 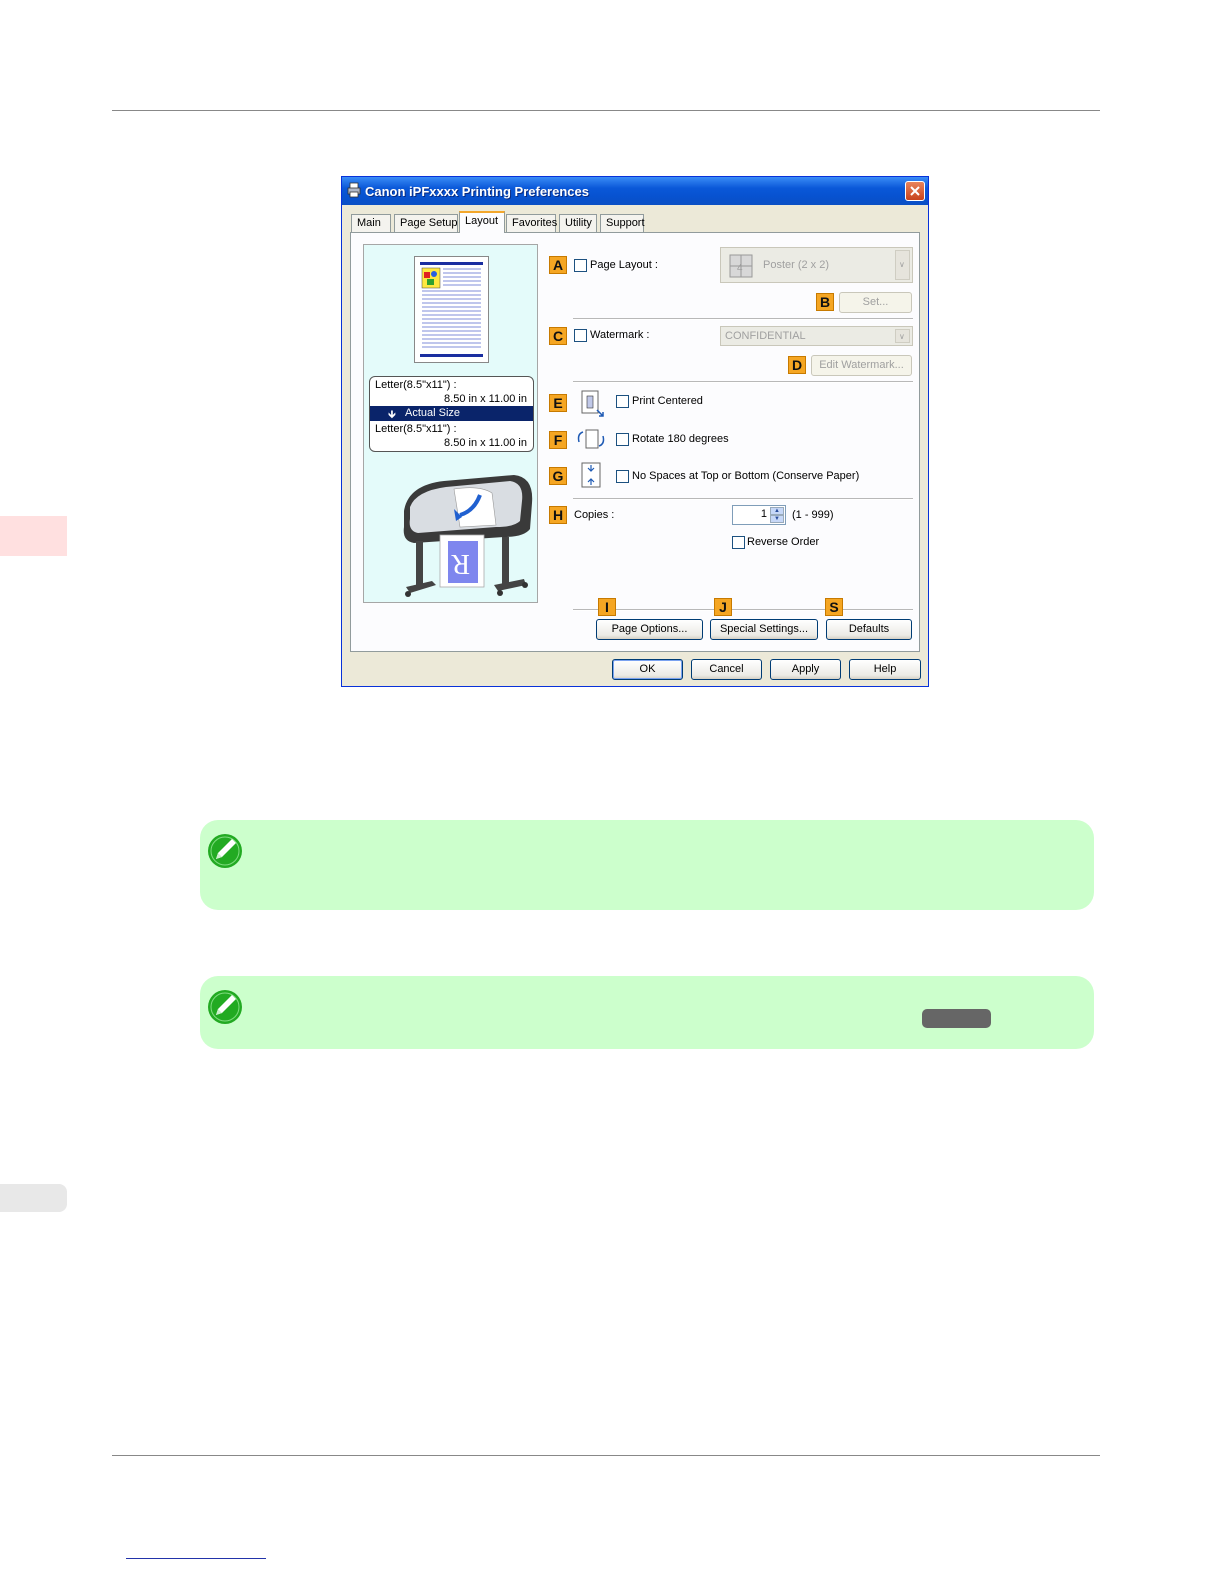 I want to click on watermark-label: Watermark :, so click(x=620, y=335).